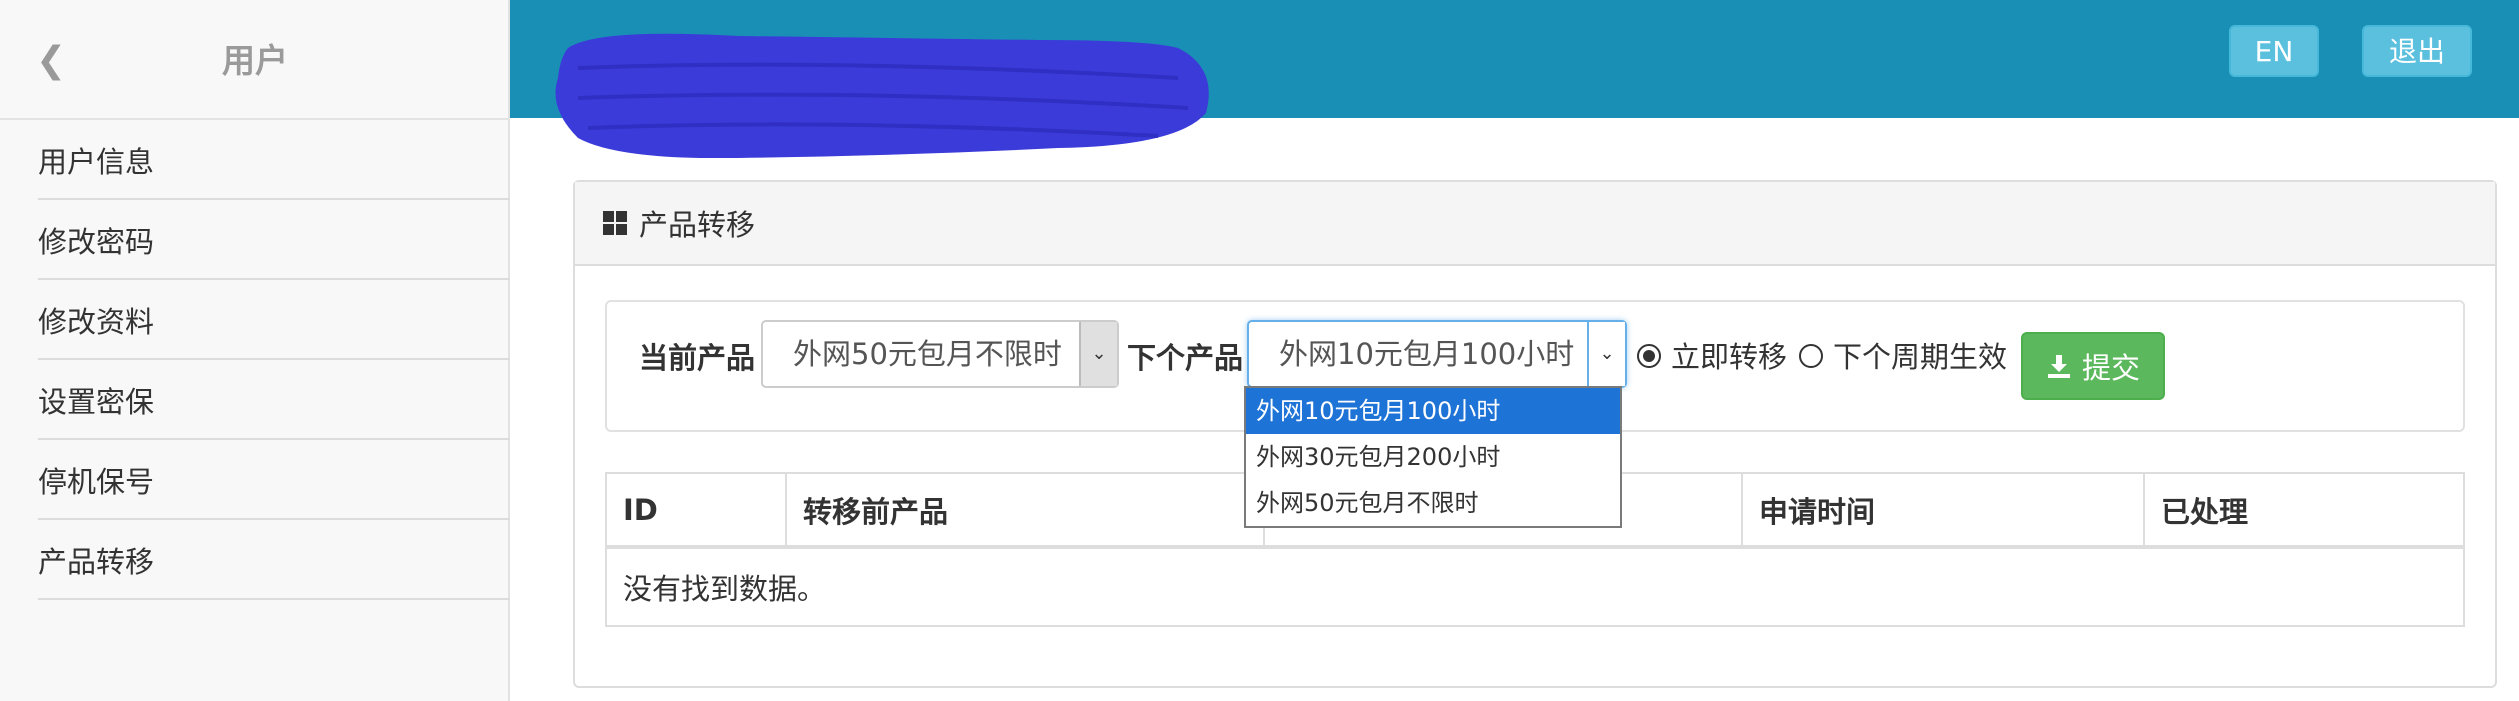 This screenshot has width=2519, height=701. I want to click on next-product-options: 外网10元包月100小时 外网30元包月200小时 外网50元包月不限时, so click(1433, 457).